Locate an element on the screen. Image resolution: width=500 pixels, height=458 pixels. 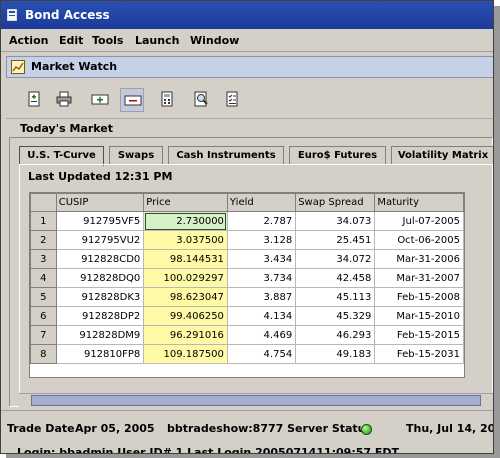
horizontal-scrollbar is located at coordinates (256, 400).